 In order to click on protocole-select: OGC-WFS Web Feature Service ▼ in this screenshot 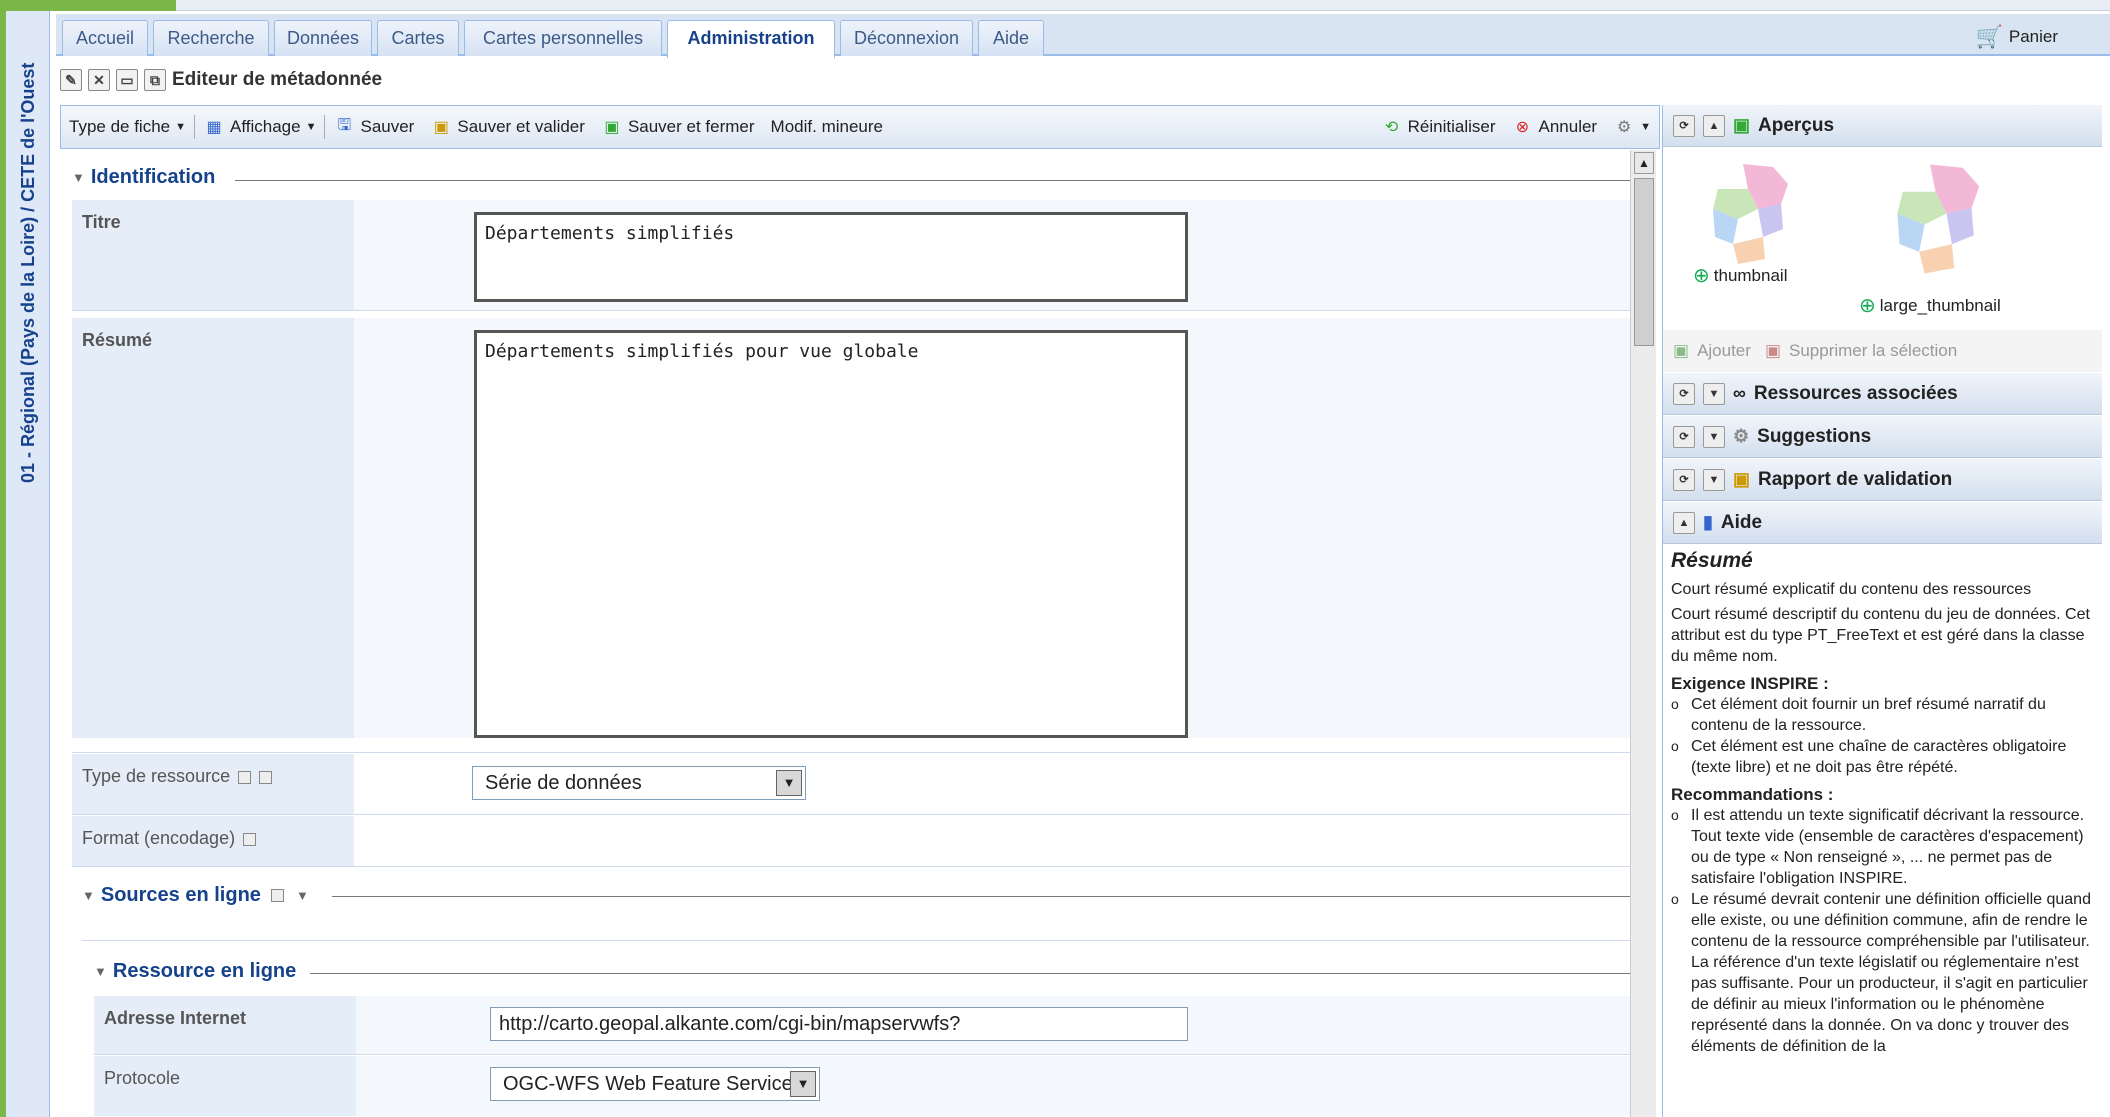, I will do `click(655, 1084)`.